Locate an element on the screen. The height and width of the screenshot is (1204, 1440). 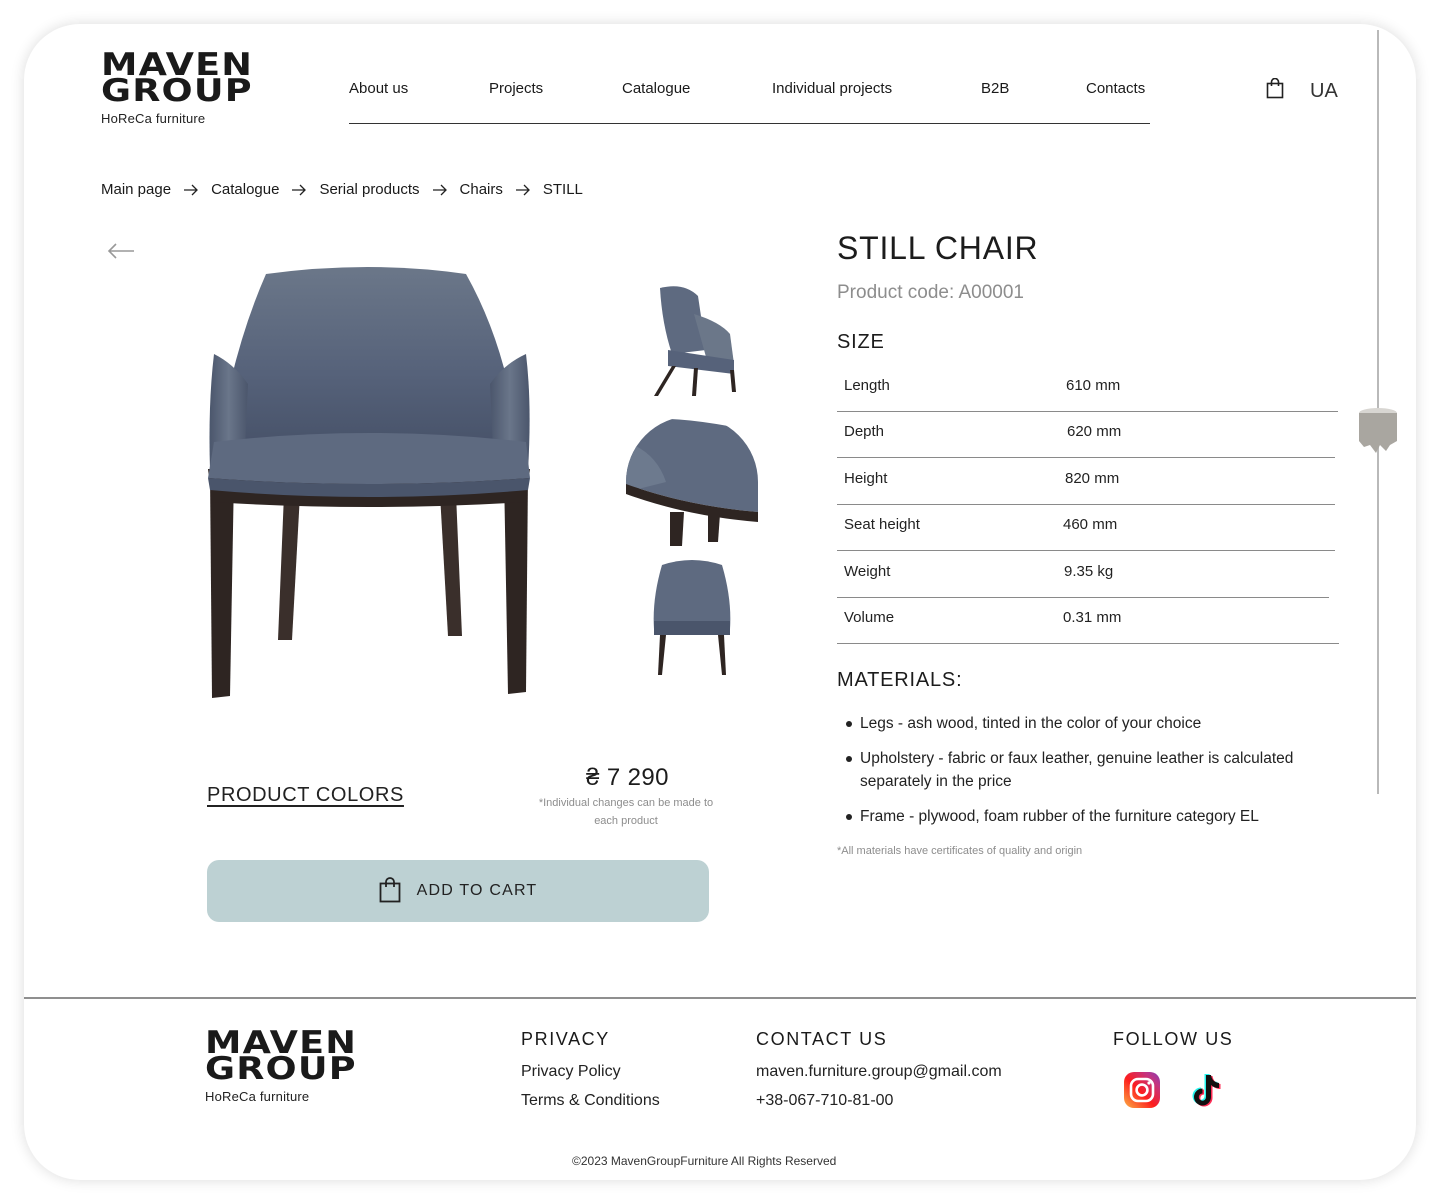
breadcrumb-serial-products: Serial products is located at coordinates (369, 189).